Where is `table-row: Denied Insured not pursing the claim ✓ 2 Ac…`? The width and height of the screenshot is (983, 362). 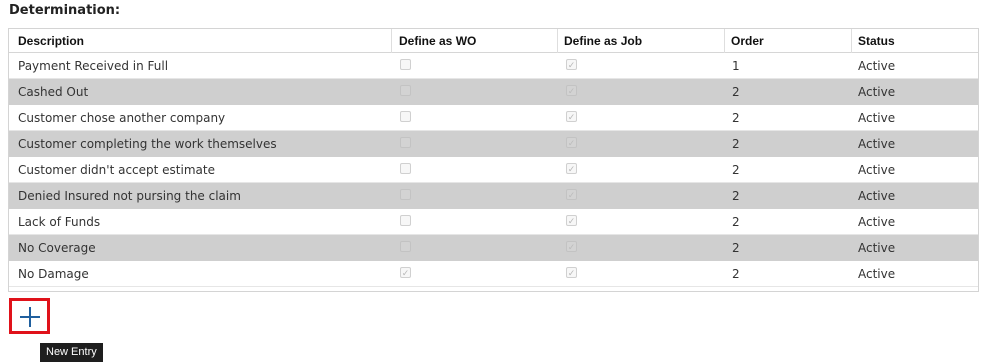
table-row: Denied Insured not pursing the claim ✓ 2 Ac… is located at coordinates (493, 196).